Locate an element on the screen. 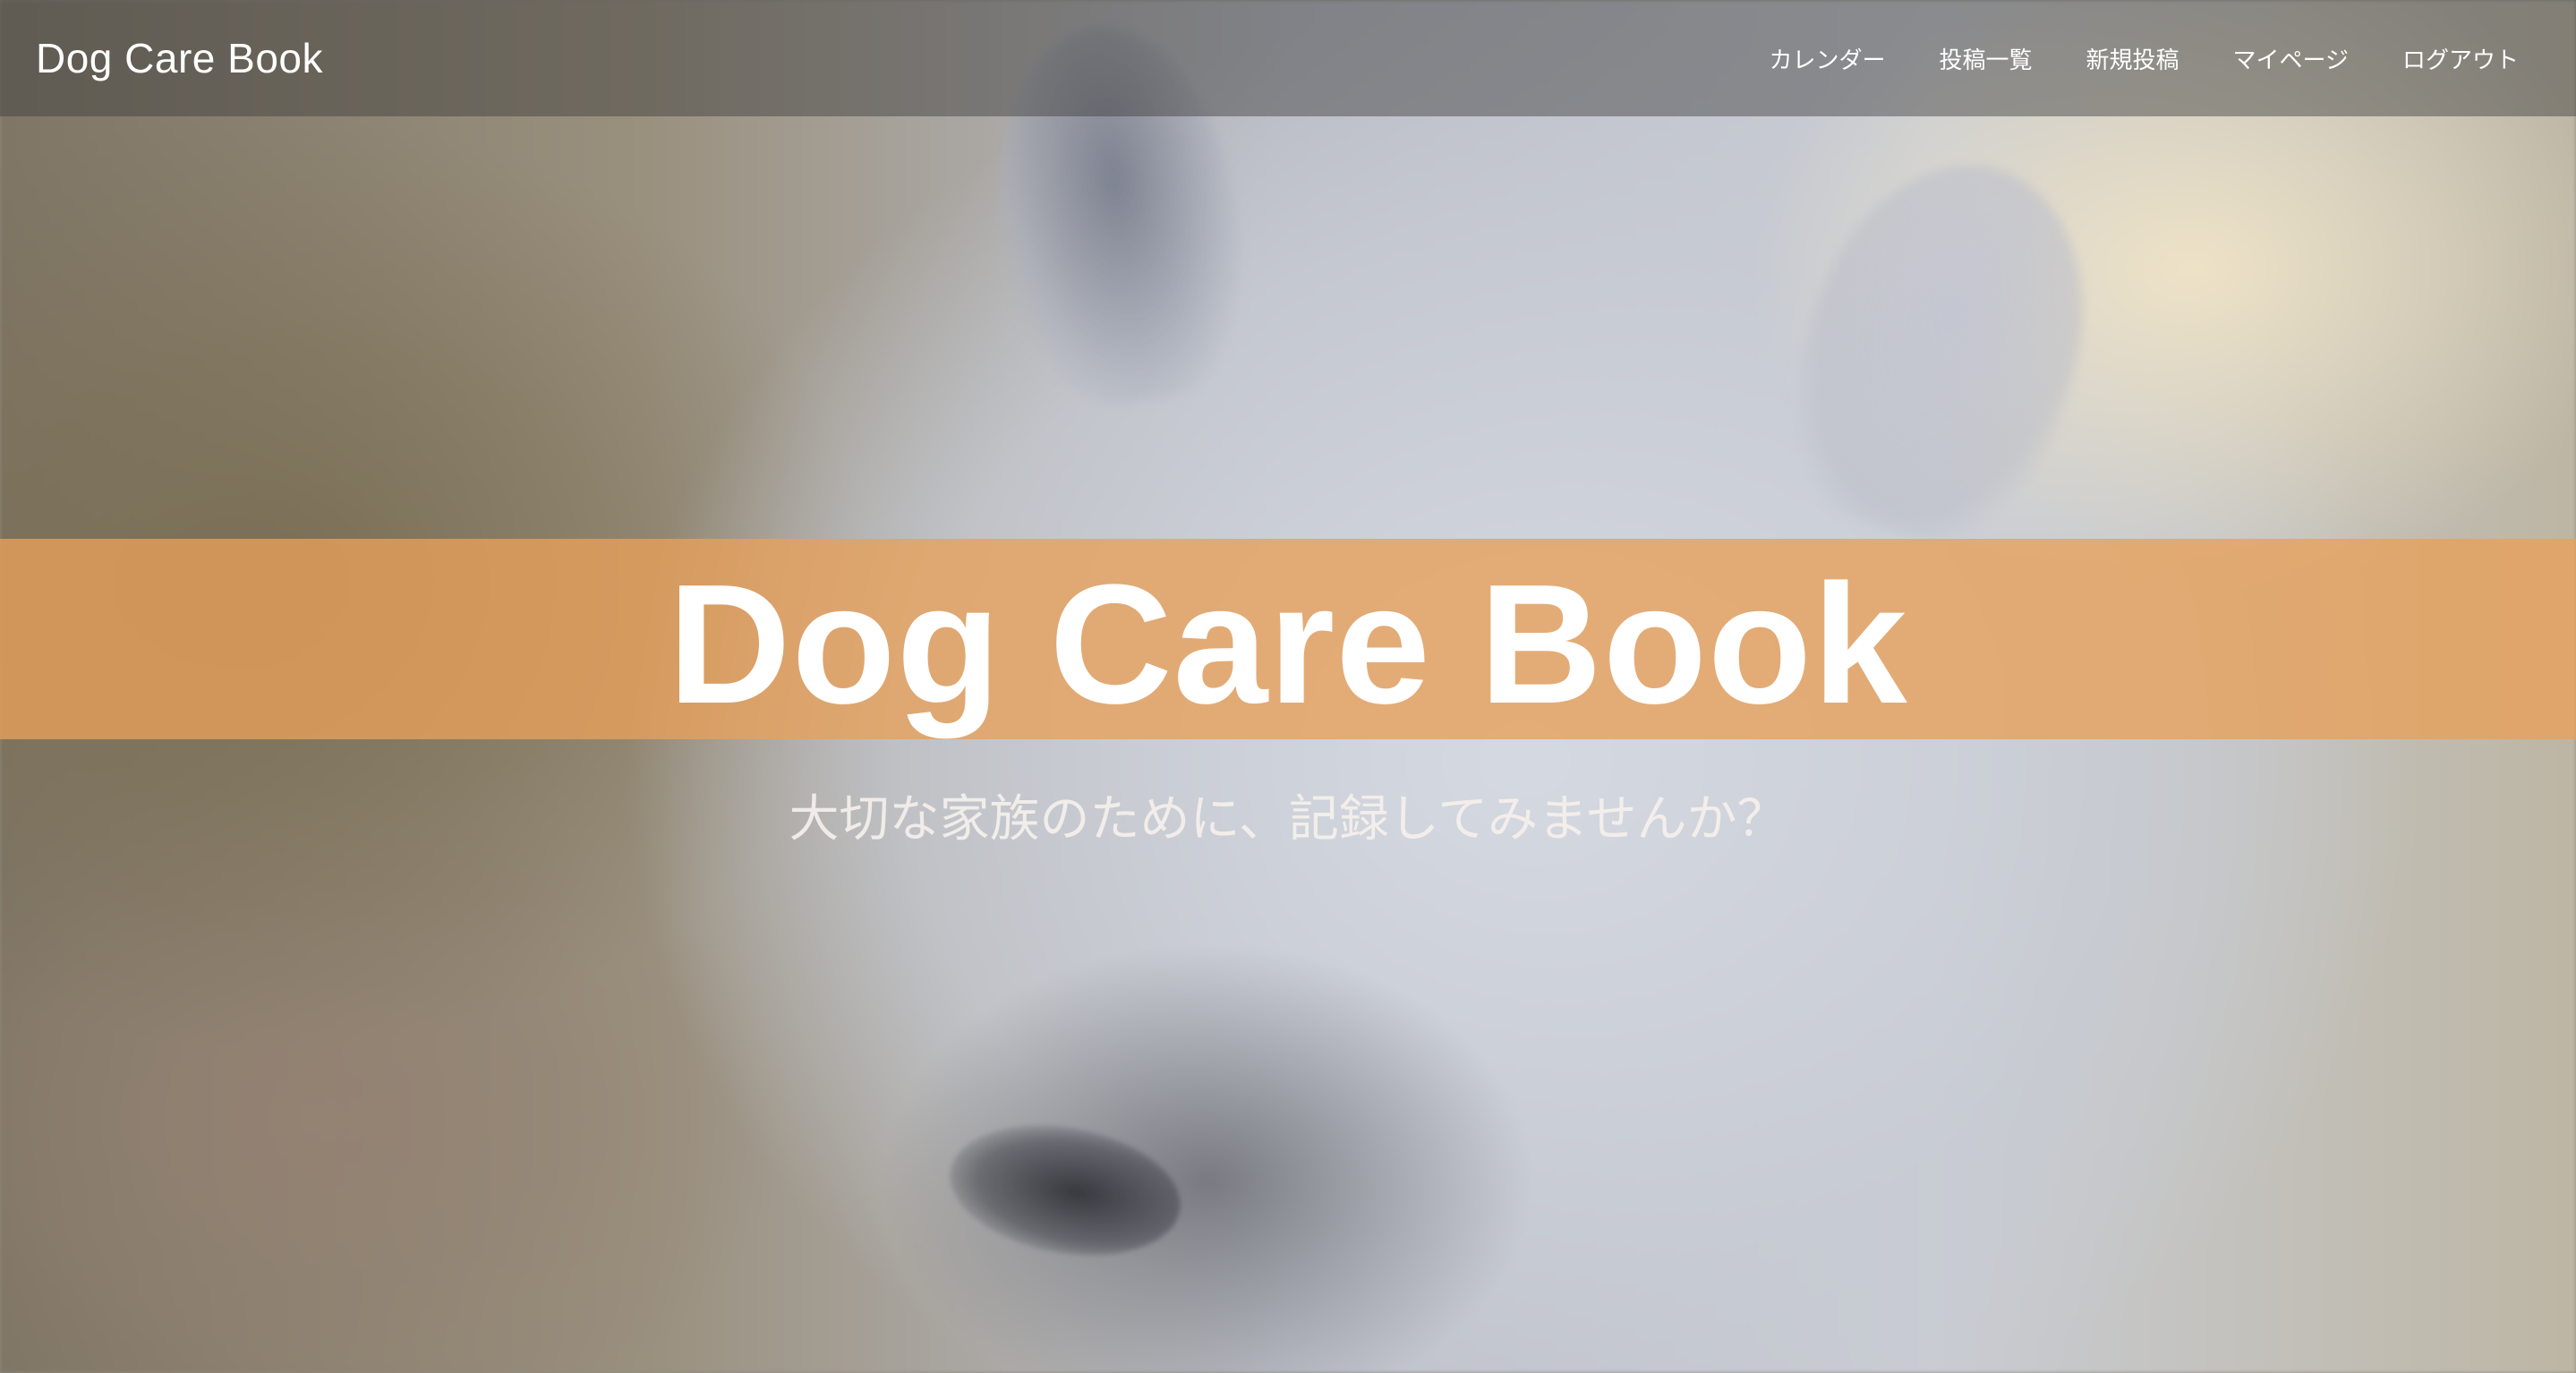 The width and height of the screenshot is (2576, 1373). nav-links: カレンダー 投稿一覧 新規投稿 マイページ ログアウト is located at coordinates (2144, 58).